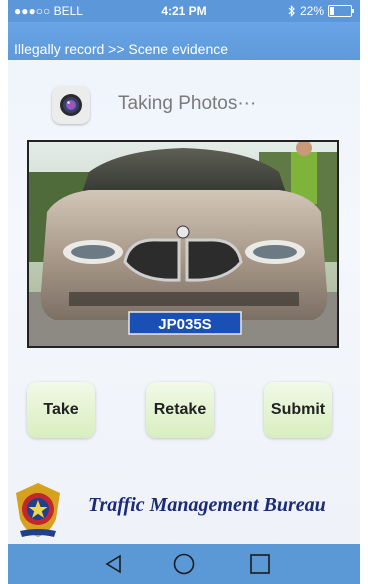  I want to click on home-circle-icon, so click(184, 564).